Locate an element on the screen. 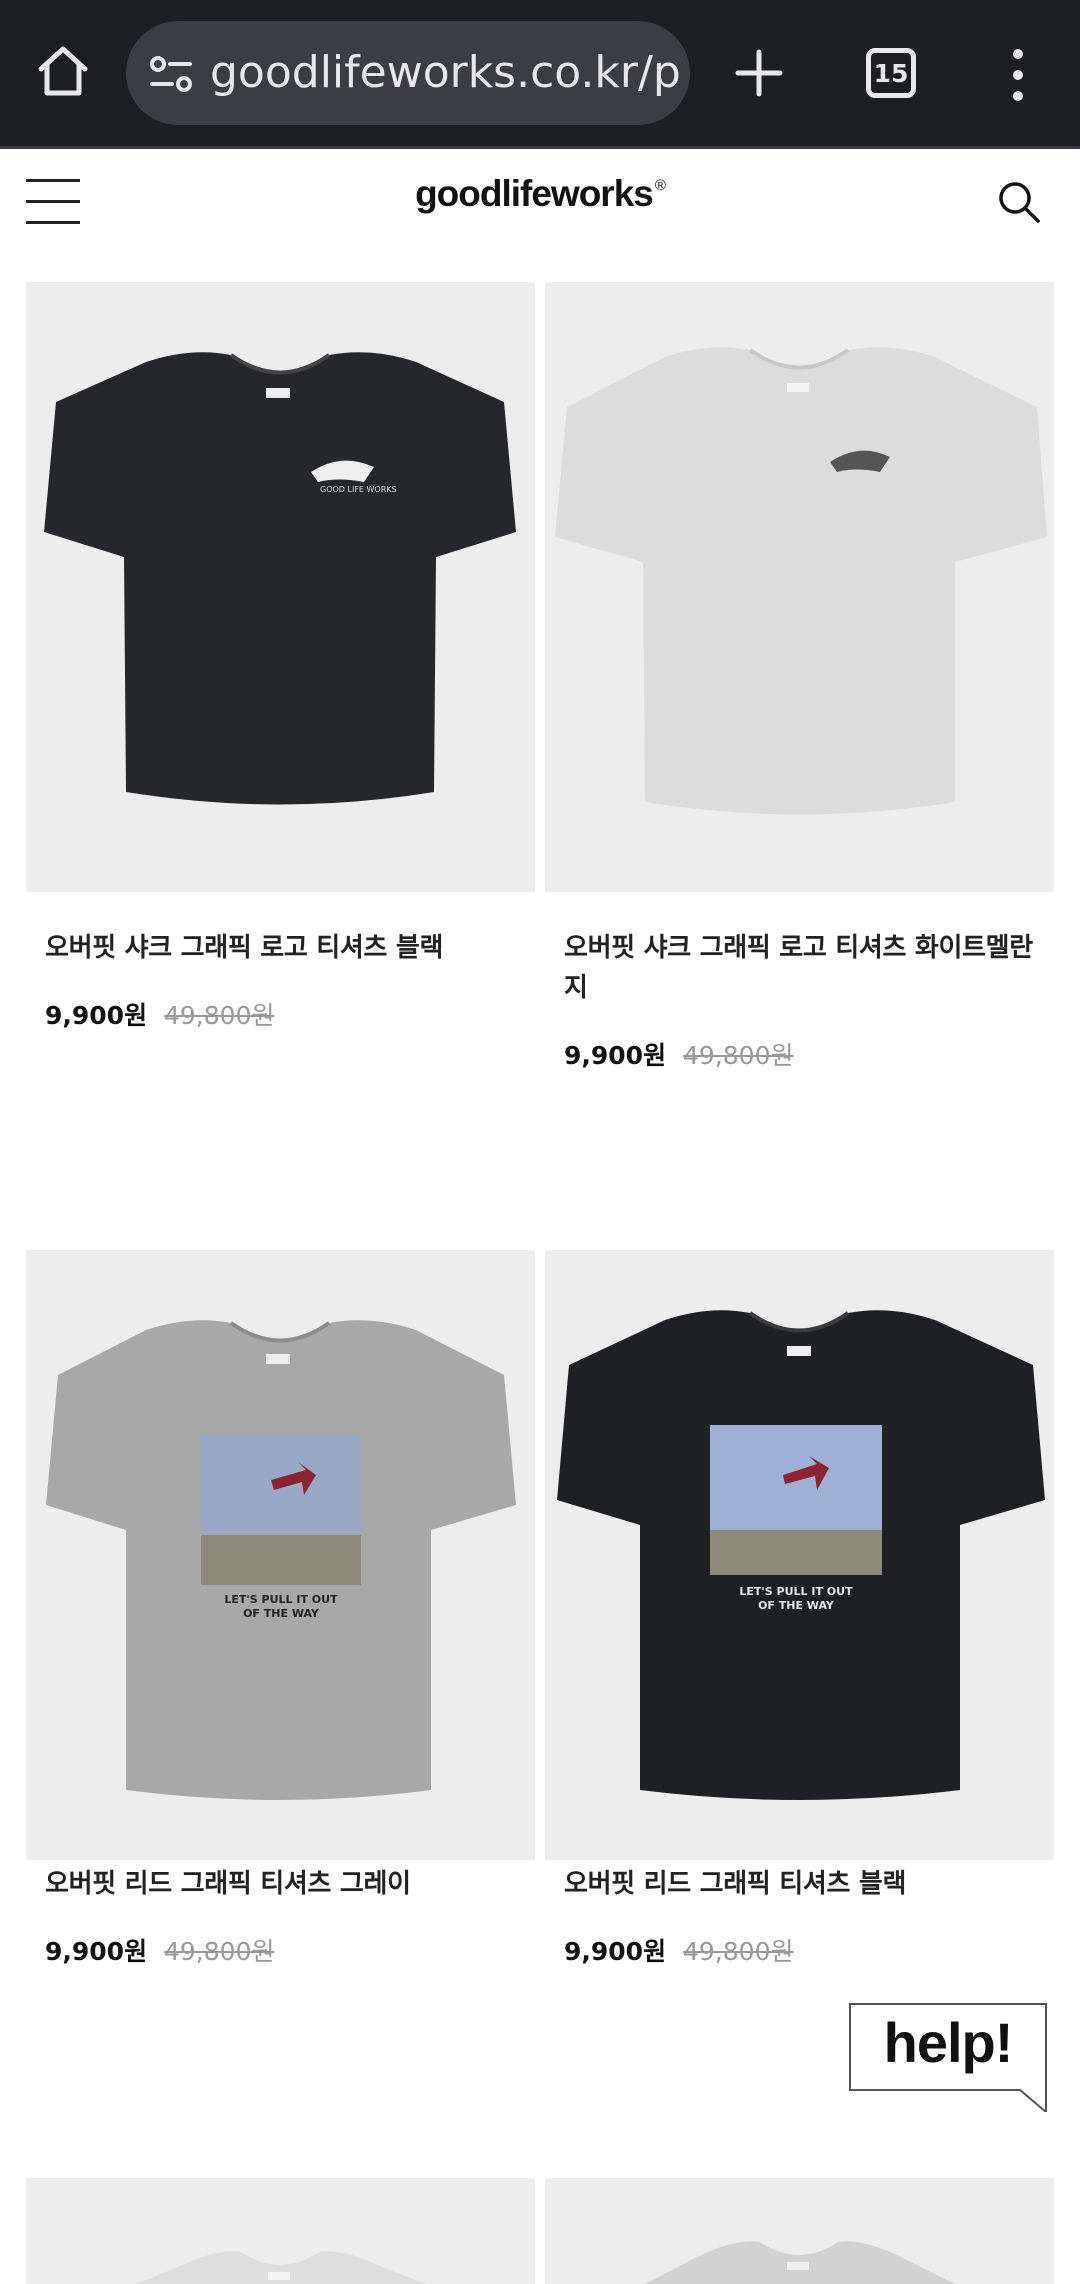 Image resolution: width=1080 pixels, height=2284 pixels. product-name: 오버핏 리드 그래픽 티셔츠 블랙 is located at coordinates (799, 1884).